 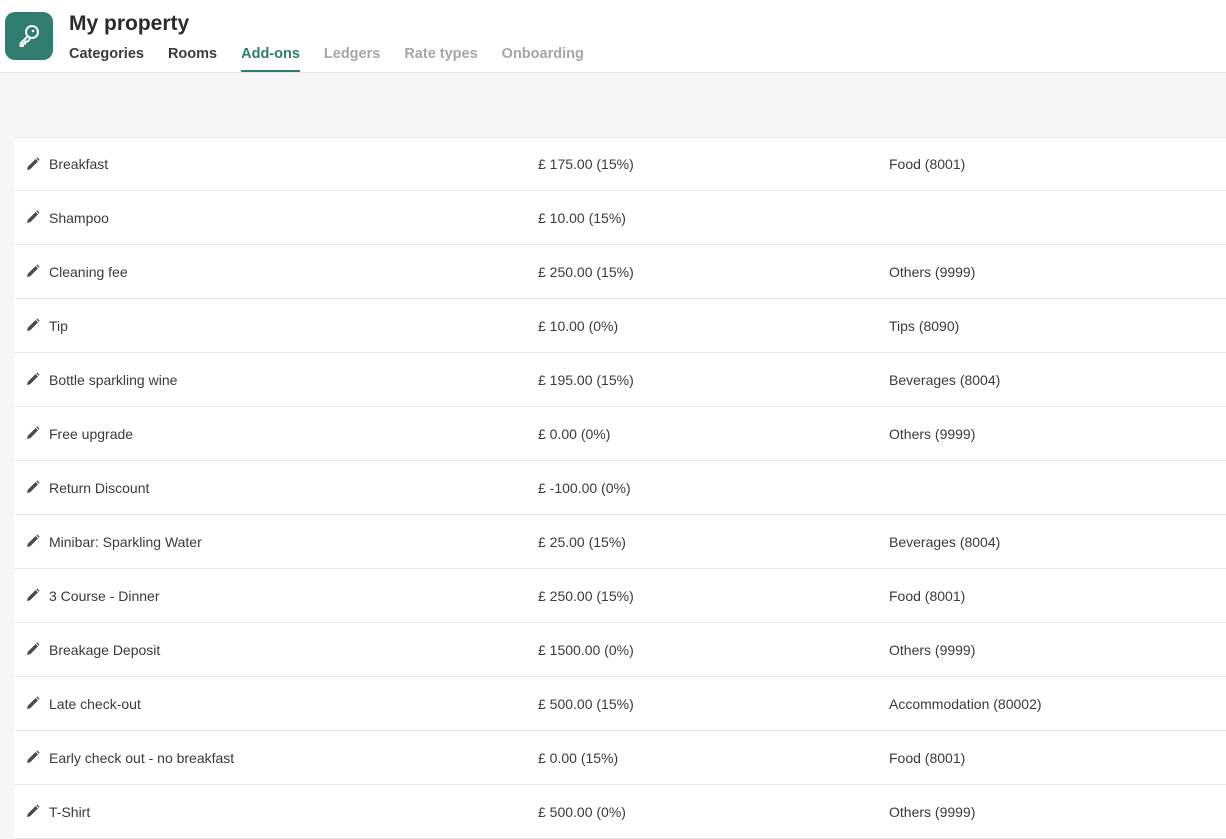 What do you see at coordinates (578, 757) in the screenshot?
I see `addon-price: £ 0.00 (15%)` at bounding box center [578, 757].